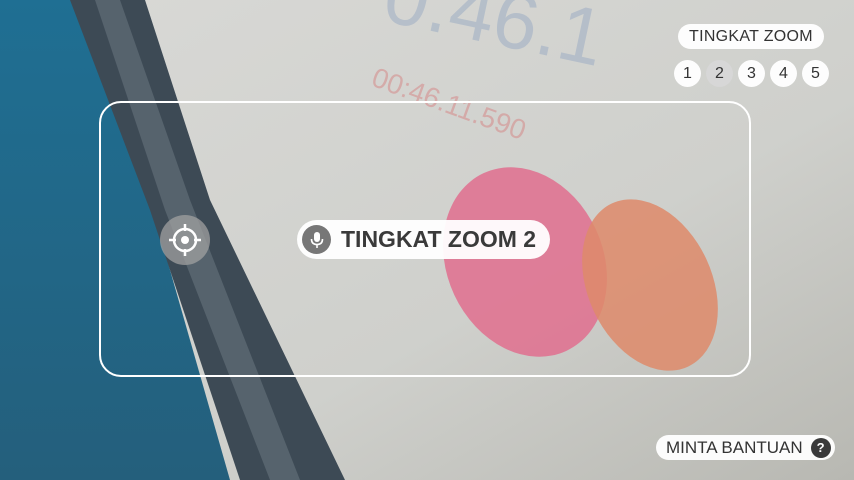 This screenshot has height=480, width=854. I want to click on crosshair-icon, so click(185, 240).